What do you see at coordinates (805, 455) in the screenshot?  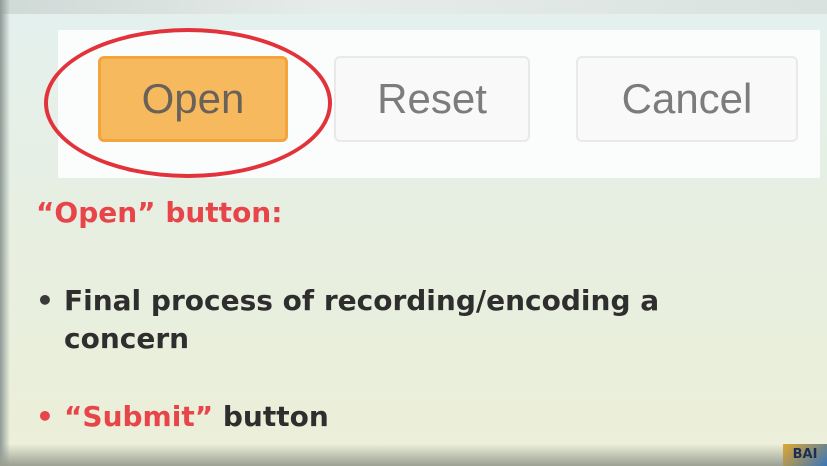 I see `corner-logo: BAI` at bounding box center [805, 455].